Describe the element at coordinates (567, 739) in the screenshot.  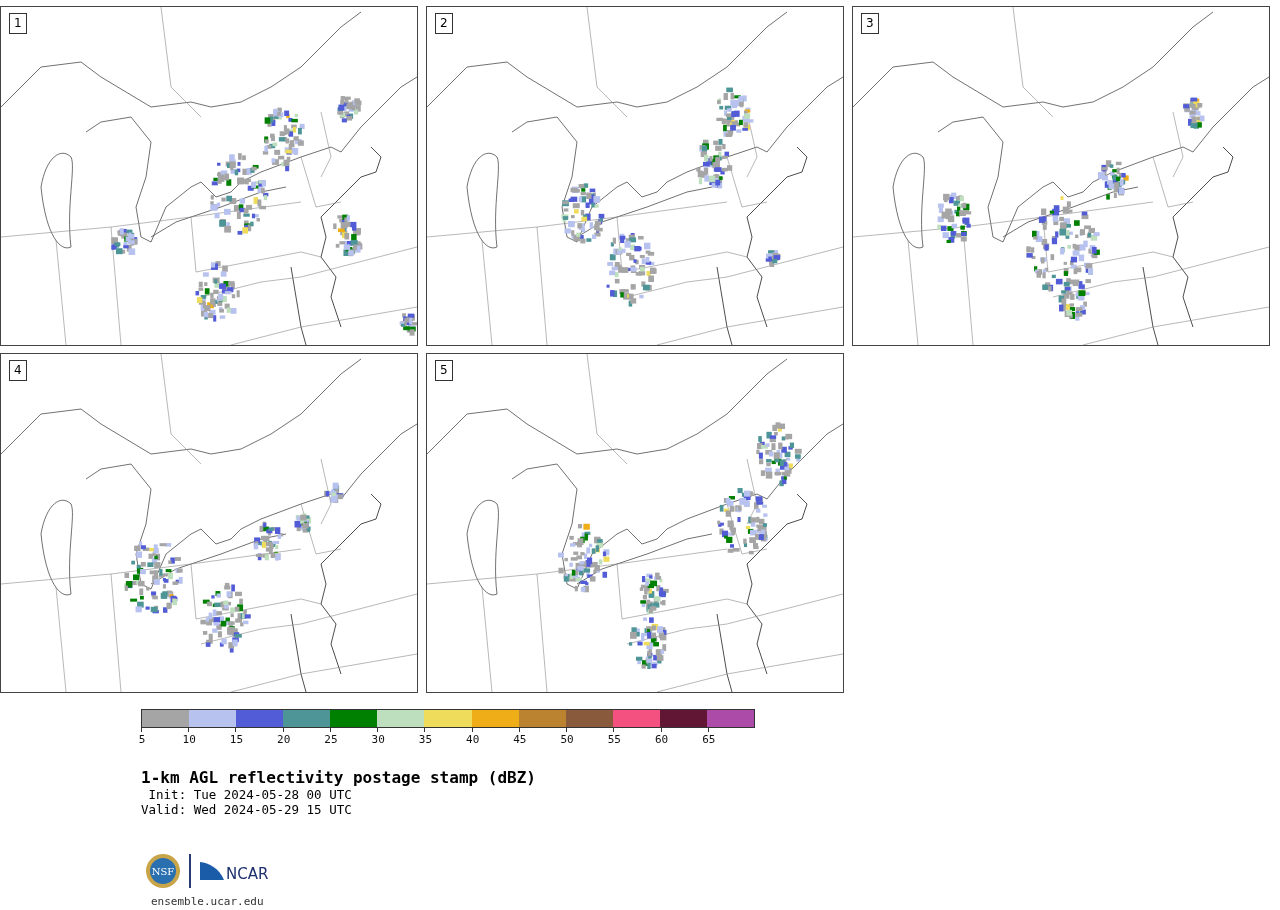
I see `tick-label: 50` at that location.